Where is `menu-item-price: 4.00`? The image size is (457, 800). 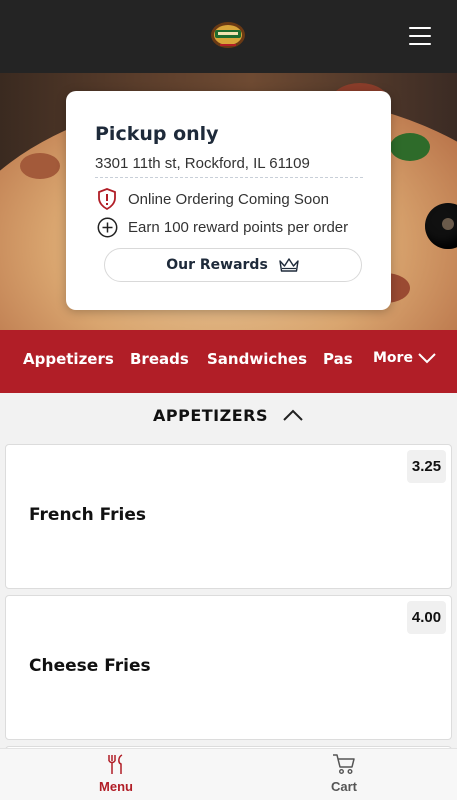
menu-item-price: 4.00 is located at coordinates (426, 617).